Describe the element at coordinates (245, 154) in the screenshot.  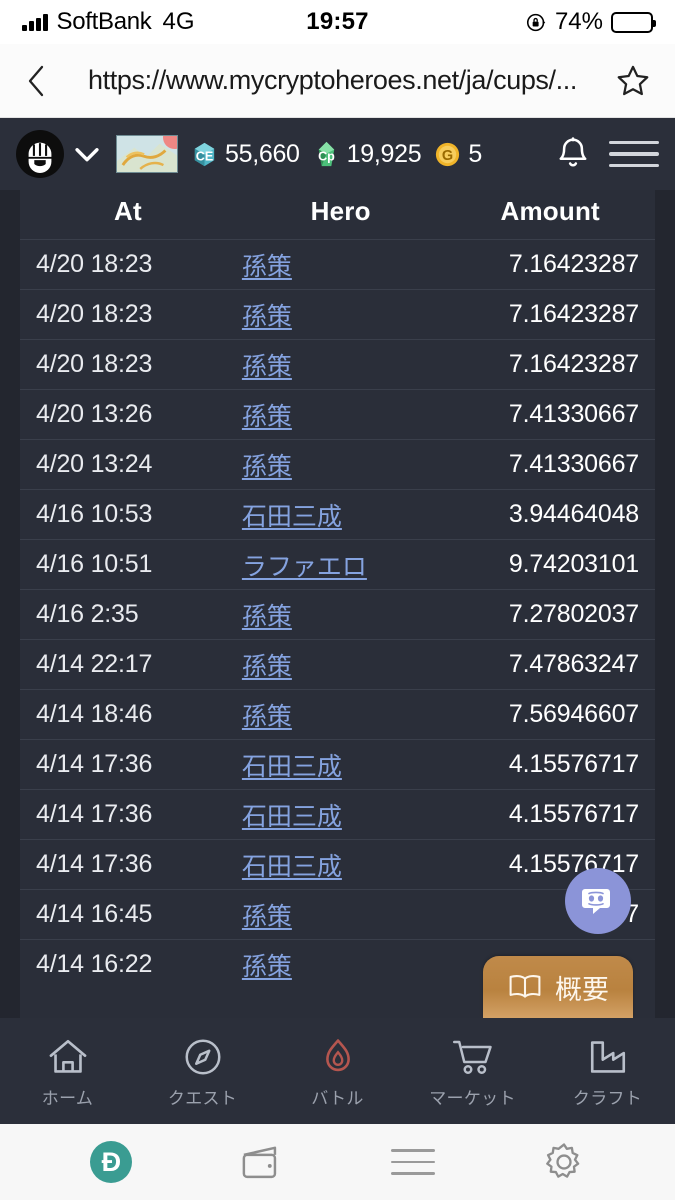
I see `currency-ce: CE 55,660` at that location.